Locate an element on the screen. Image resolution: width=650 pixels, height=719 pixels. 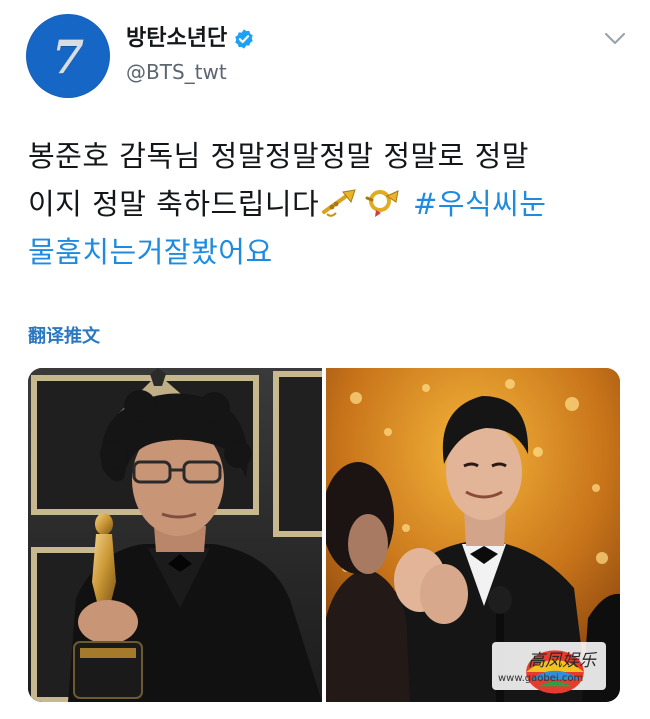
hashtag-link-part-1: #우식씨눈 is located at coordinates (480, 204).